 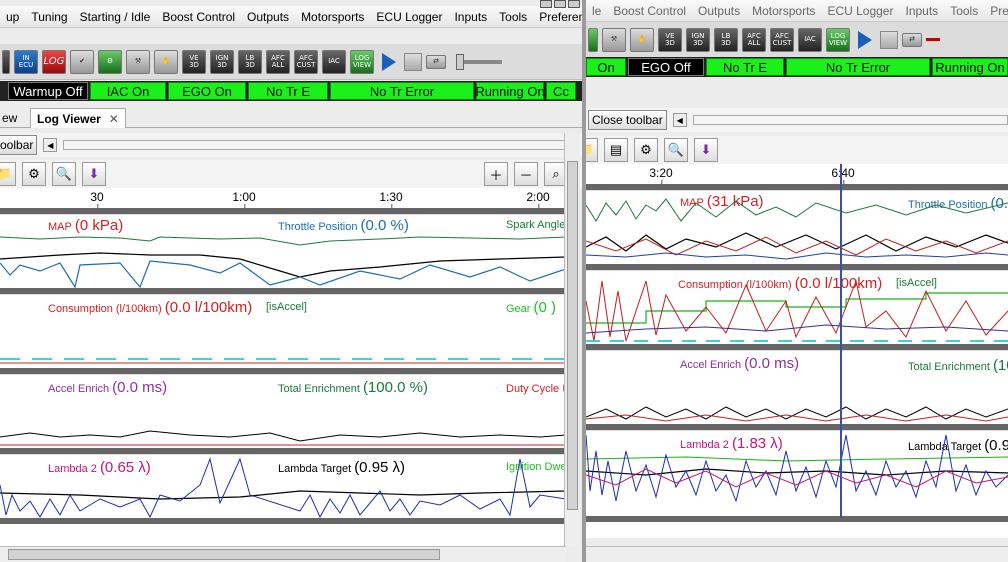 What do you see at coordinates (596, 11) in the screenshot?
I see `menu-item-file: le` at bounding box center [596, 11].